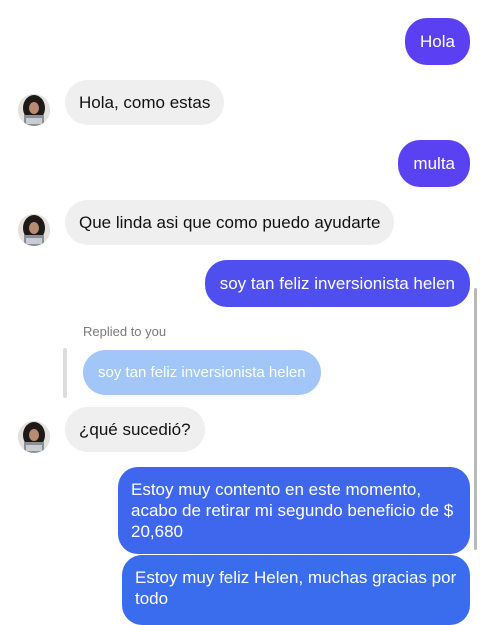 This screenshot has width=480, height=625. What do you see at coordinates (434, 163) in the screenshot?
I see `message-outgoing: multa` at bounding box center [434, 163].